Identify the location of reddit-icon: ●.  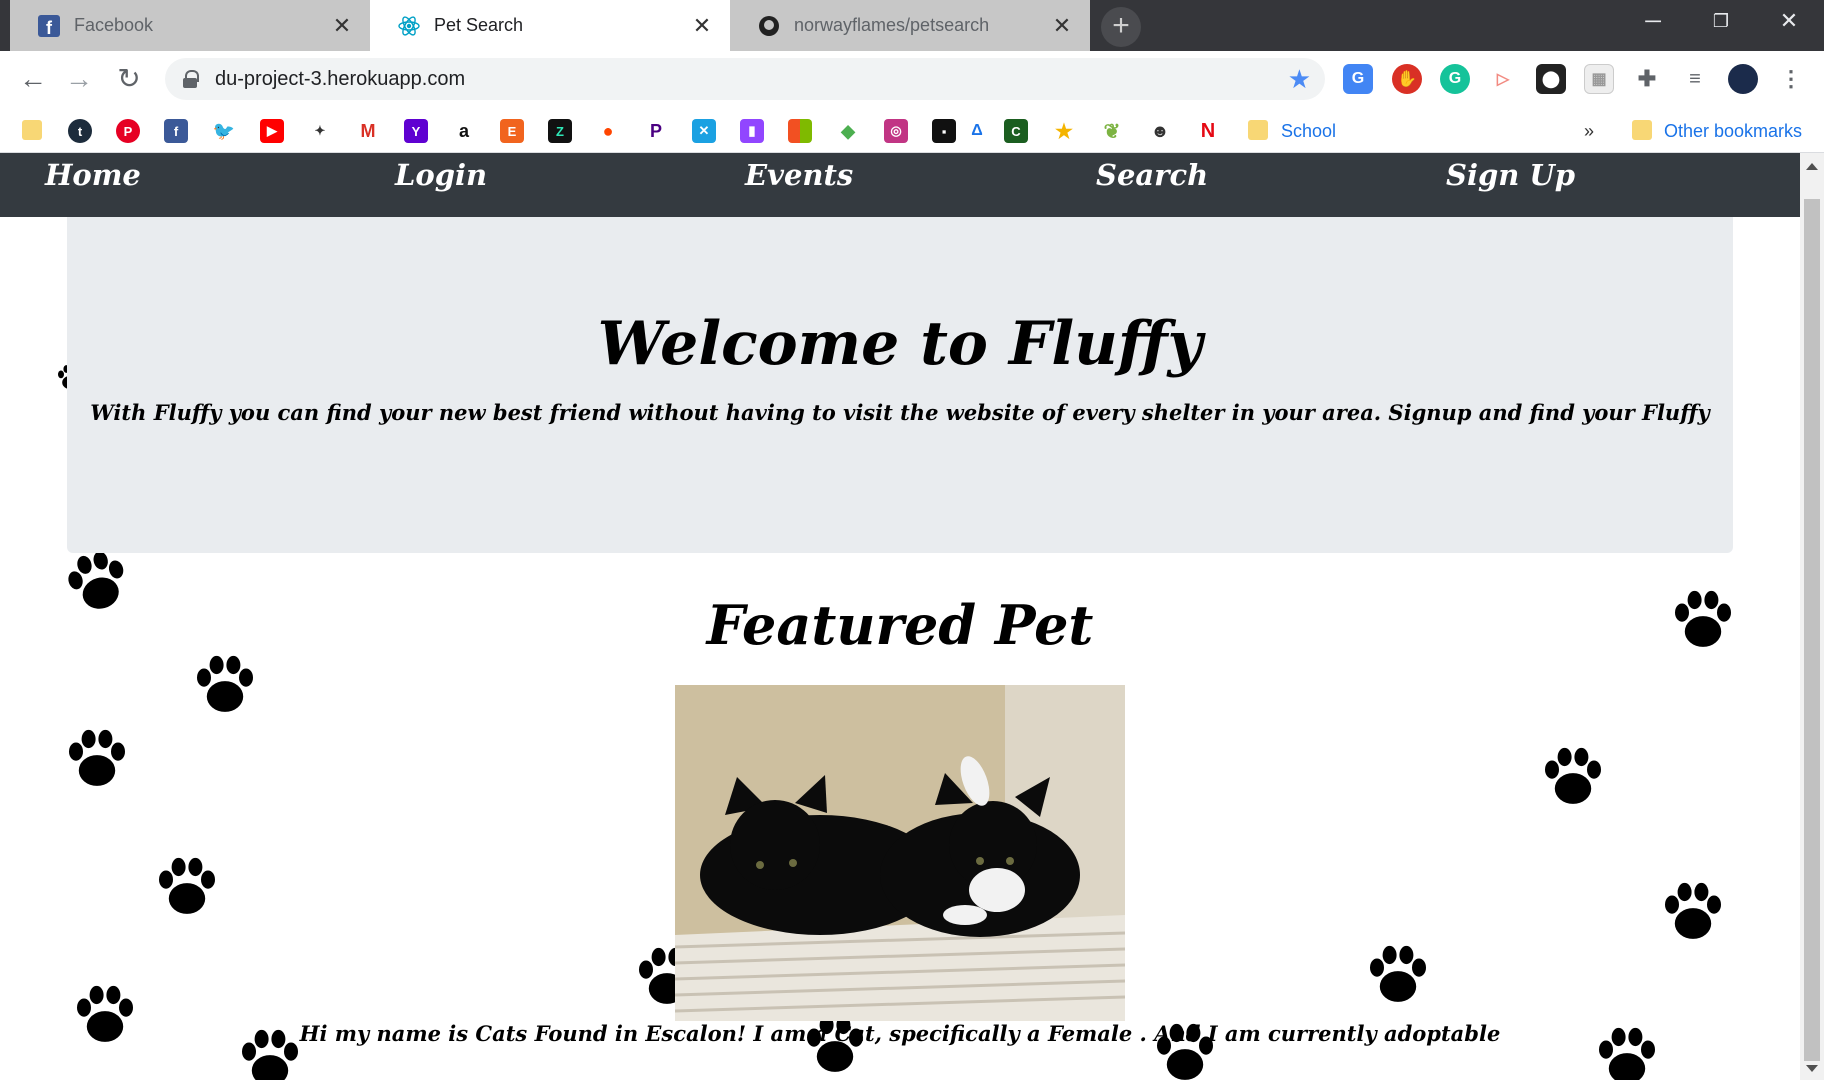
(608, 131).